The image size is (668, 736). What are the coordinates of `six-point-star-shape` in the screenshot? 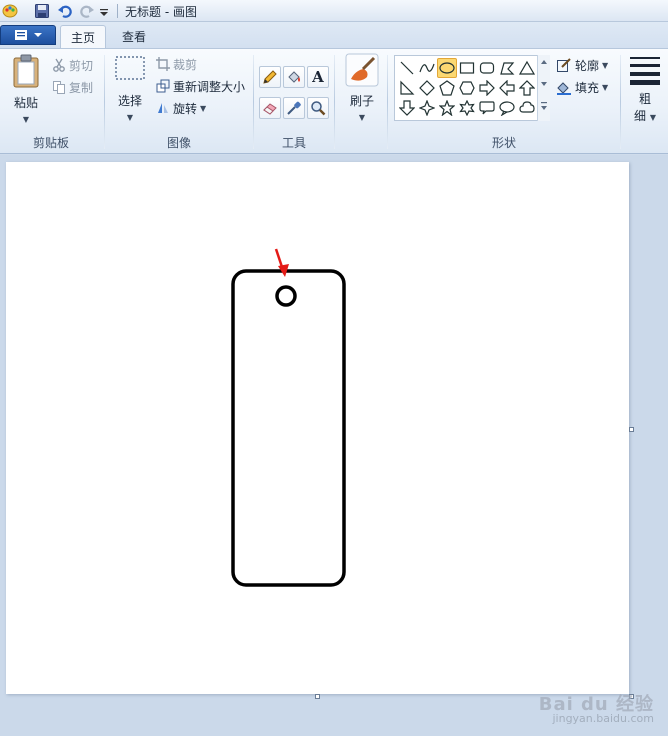 It's located at (467, 108).